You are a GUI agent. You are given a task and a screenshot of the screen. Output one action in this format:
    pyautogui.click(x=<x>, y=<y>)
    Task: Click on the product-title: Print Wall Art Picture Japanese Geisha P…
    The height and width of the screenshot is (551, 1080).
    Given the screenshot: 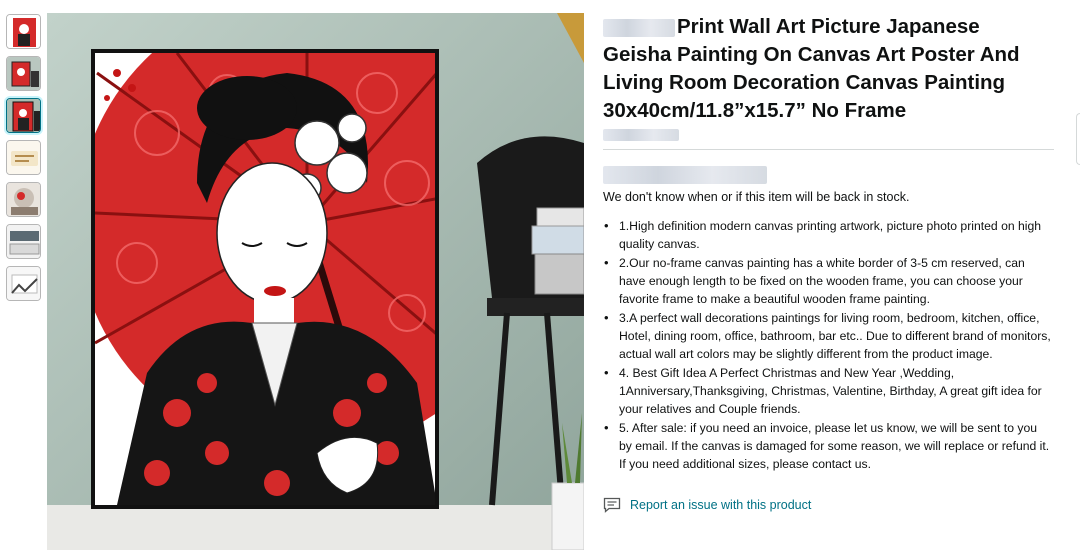 What is the action you would take?
    pyautogui.click(x=828, y=69)
    